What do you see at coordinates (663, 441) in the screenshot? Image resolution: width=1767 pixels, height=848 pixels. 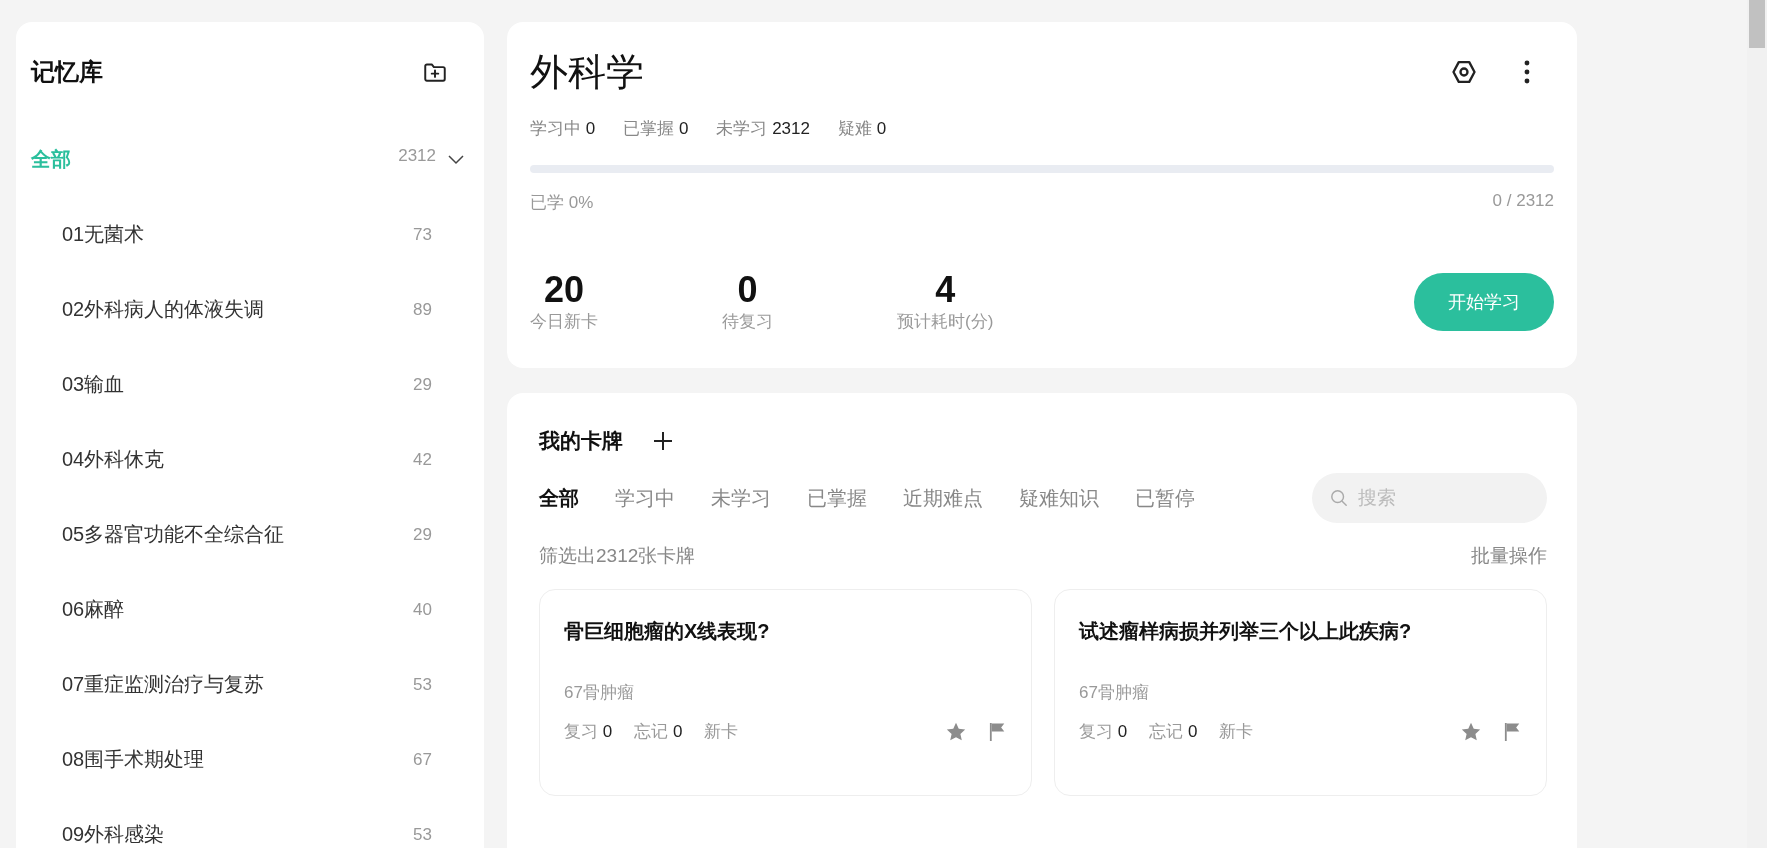 I see `add-icon` at bounding box center [663, 441].